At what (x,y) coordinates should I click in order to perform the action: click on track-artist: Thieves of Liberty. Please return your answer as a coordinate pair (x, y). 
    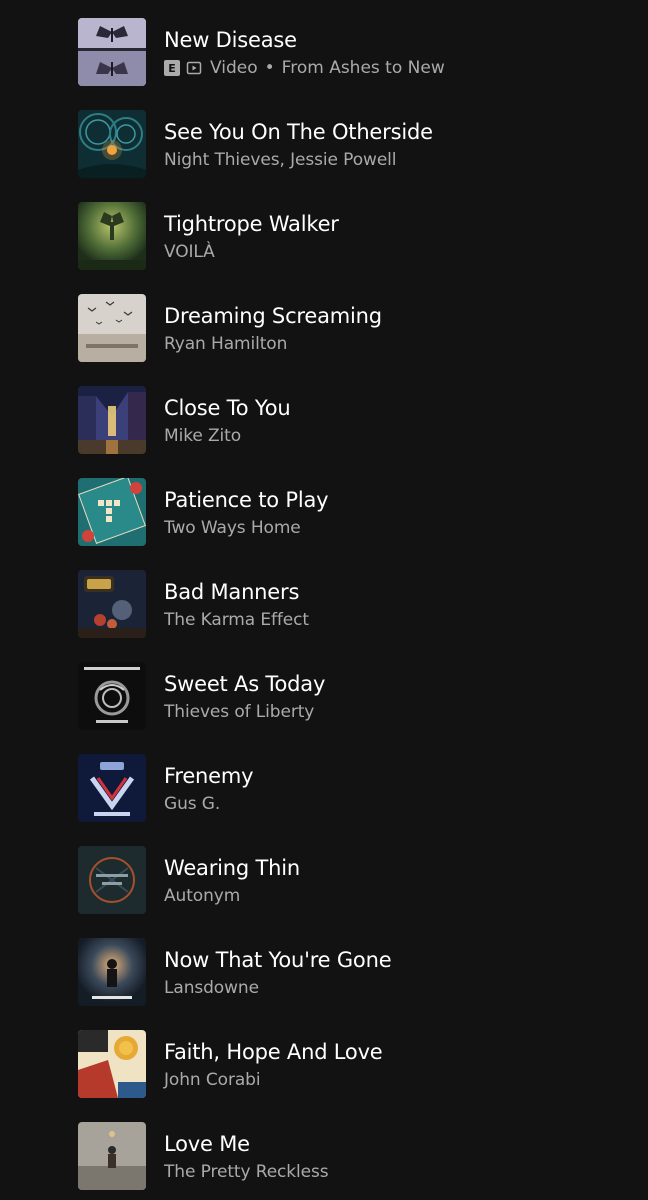
    Looking at the image, I should click on (239, 712).